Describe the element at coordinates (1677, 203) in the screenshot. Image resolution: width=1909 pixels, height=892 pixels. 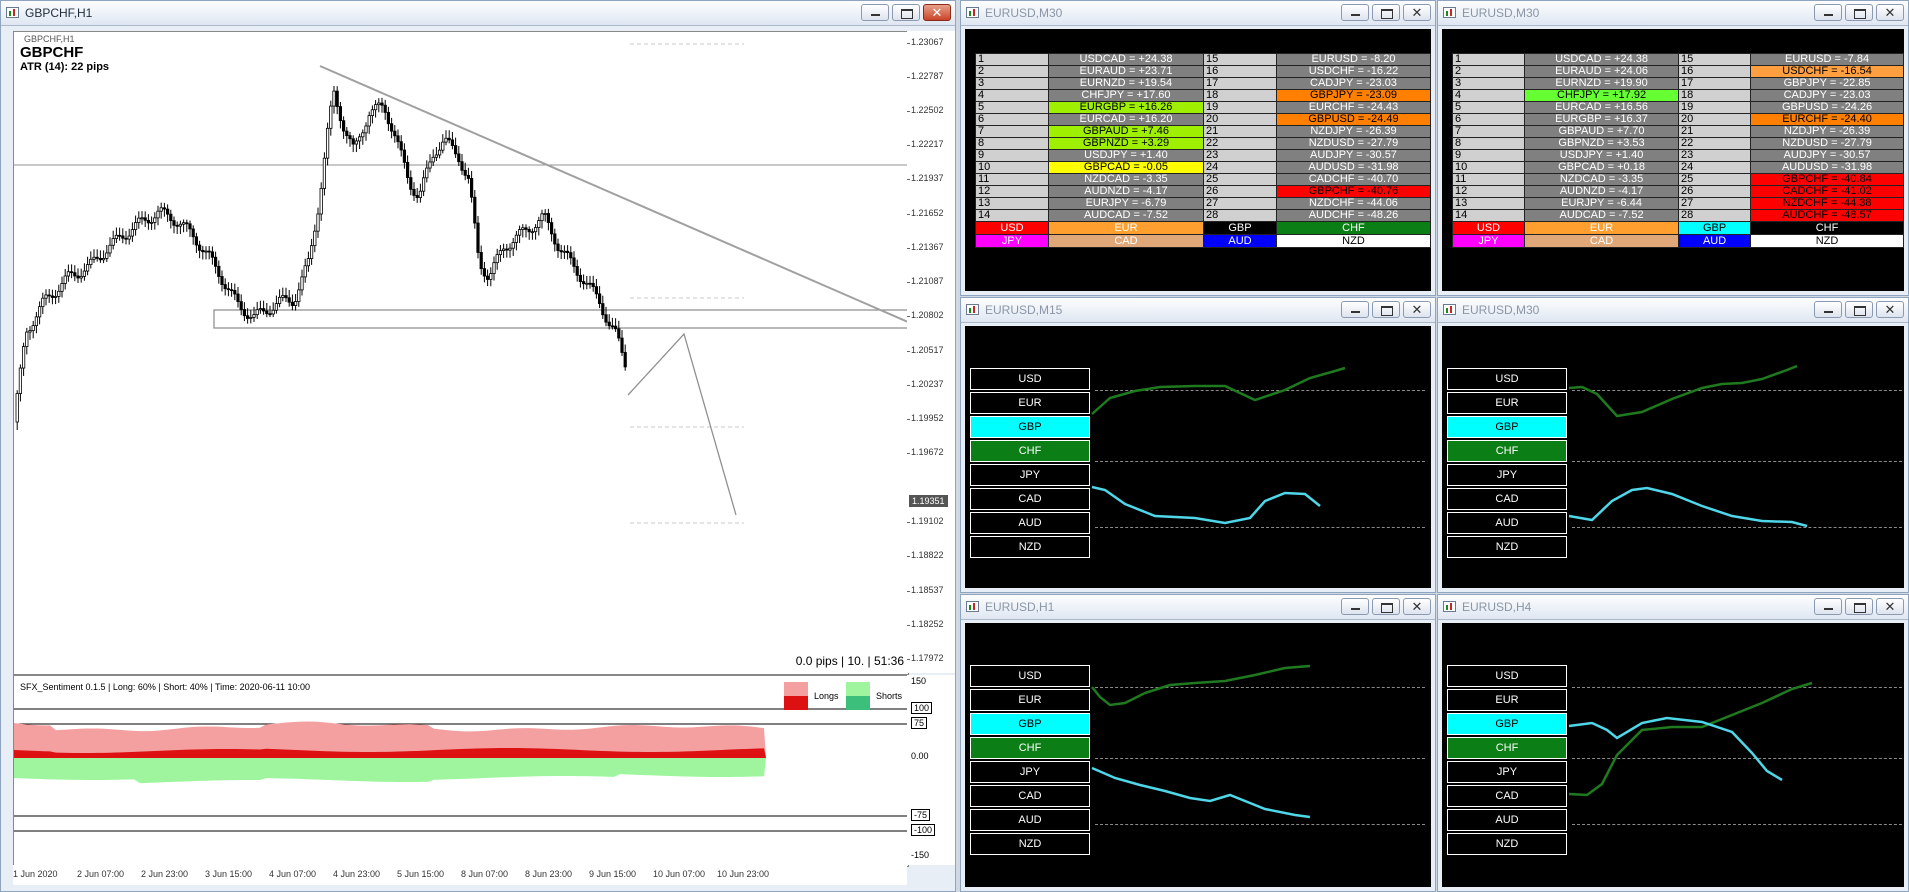
I see `table-row: 13 EURJPY = -6.44 27 NZDCHF = -44.38` at that location.